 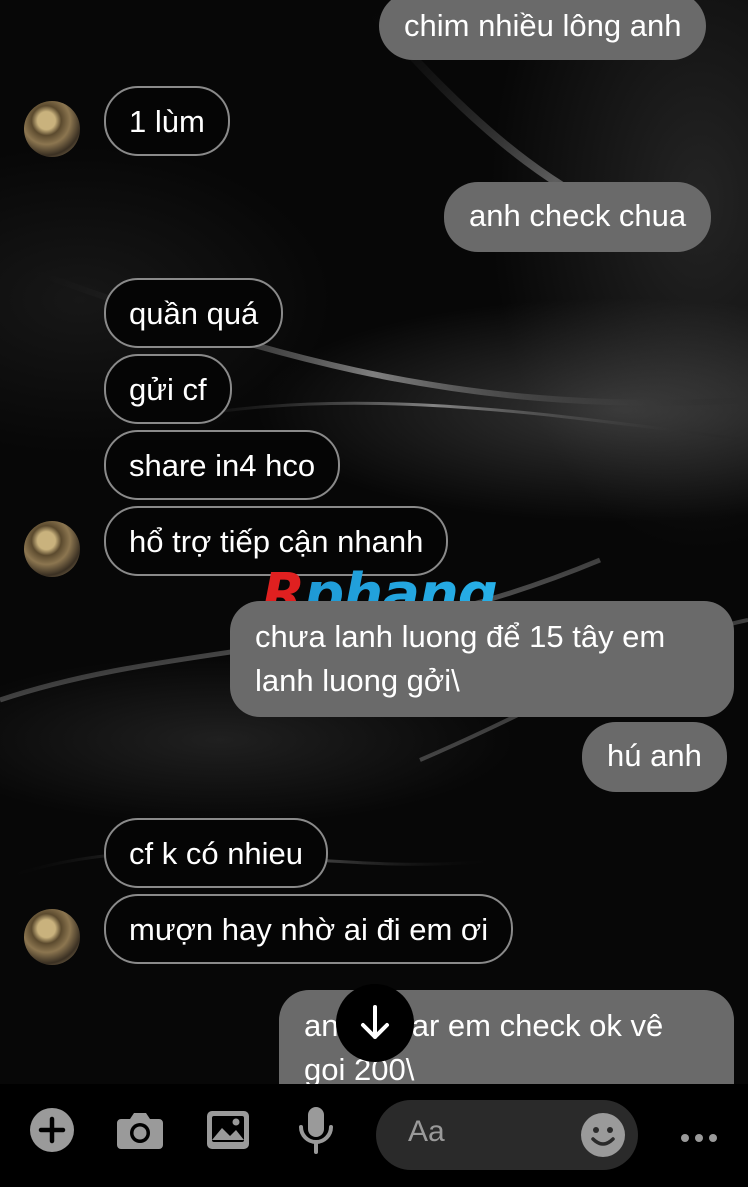 What do you see at coordinates (309, 929) in the screenshot?
I see `incoming-message: mượn hay nhờ ai đi em ơi` at bounding box center [309, 929].